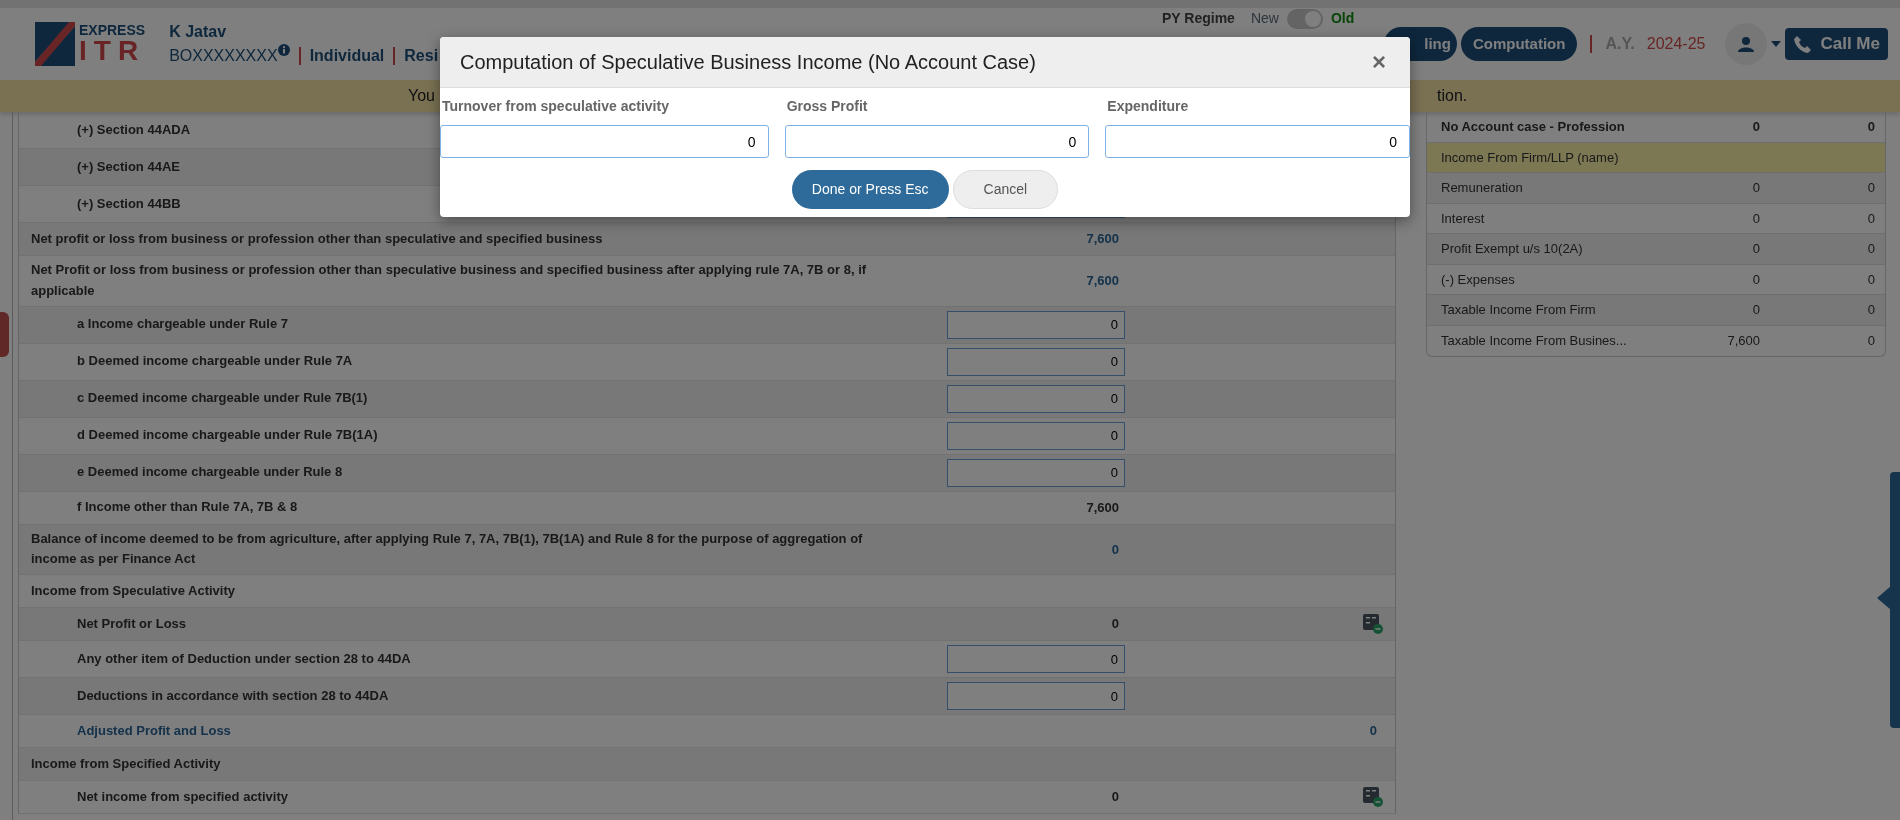 The width and height of the screenshot is (1900, 820). What do you see at coordinates (1836, 44) in the screenshot?
I see `call-me-button: Call Me` at bounding box center [1836, 44].